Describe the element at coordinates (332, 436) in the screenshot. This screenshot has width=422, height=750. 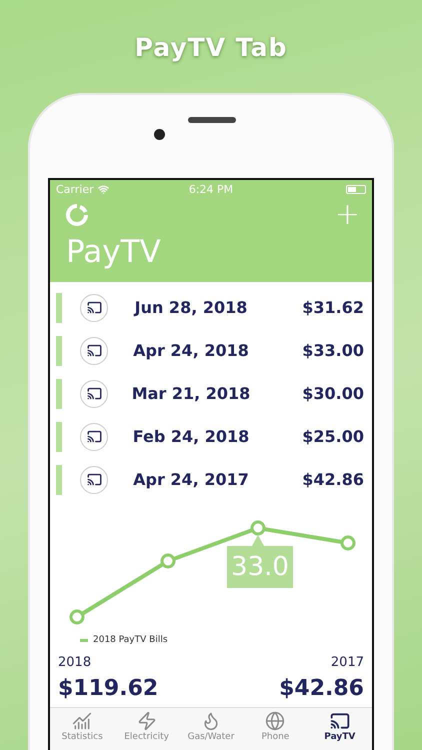
I see `bill-amount: $25.00` at that location.